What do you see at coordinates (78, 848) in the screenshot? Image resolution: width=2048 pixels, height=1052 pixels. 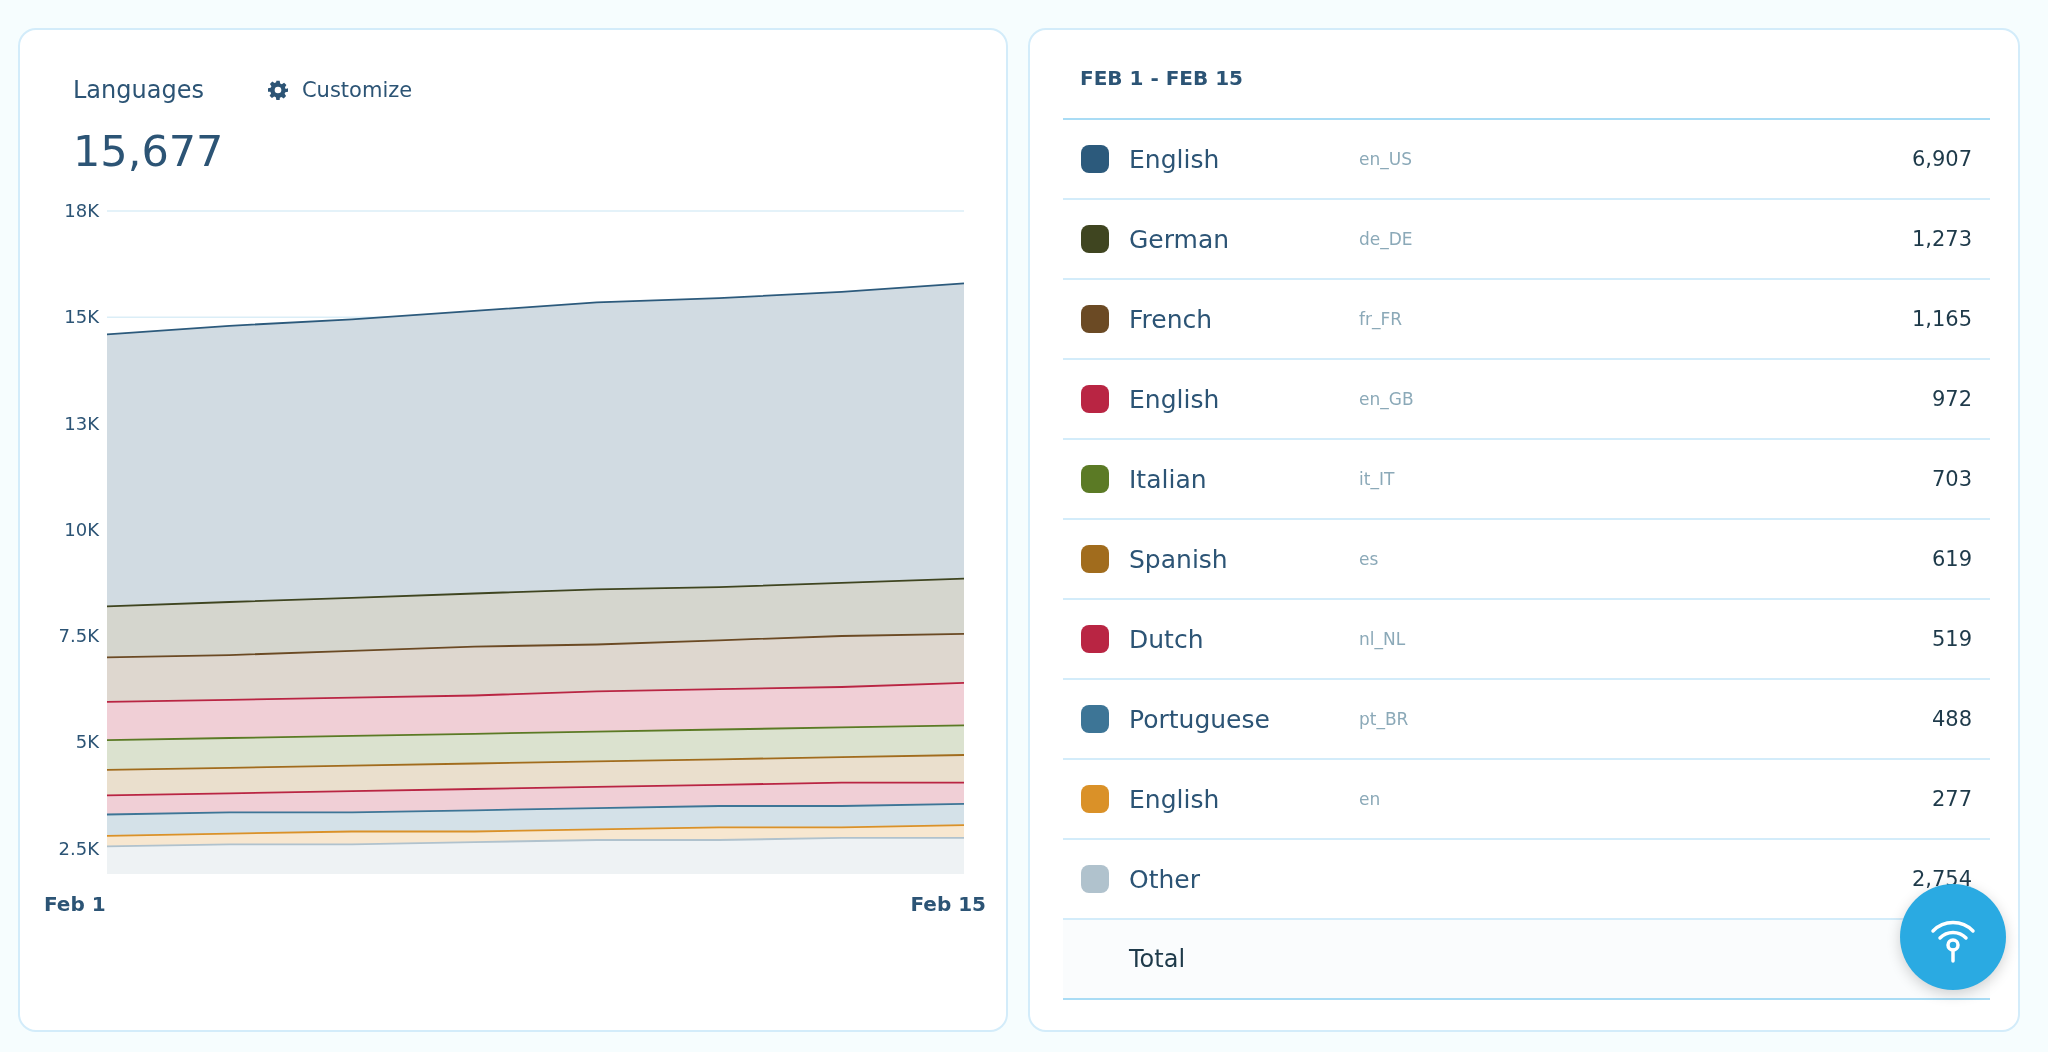 I see `y-axis-label: 2.5K` at bounding box center [78, 848].